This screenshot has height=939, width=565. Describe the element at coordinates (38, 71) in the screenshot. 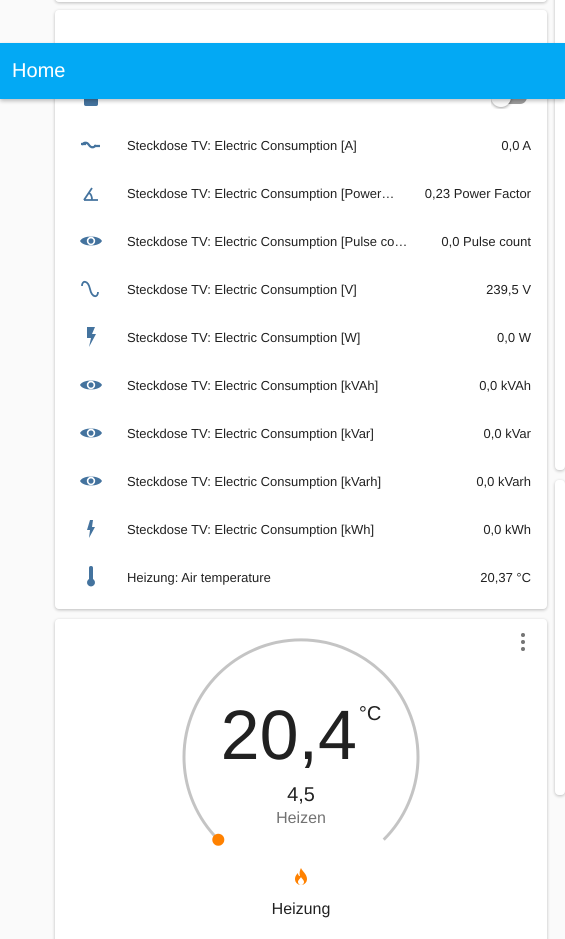

I see `app-title: Home` at that location.